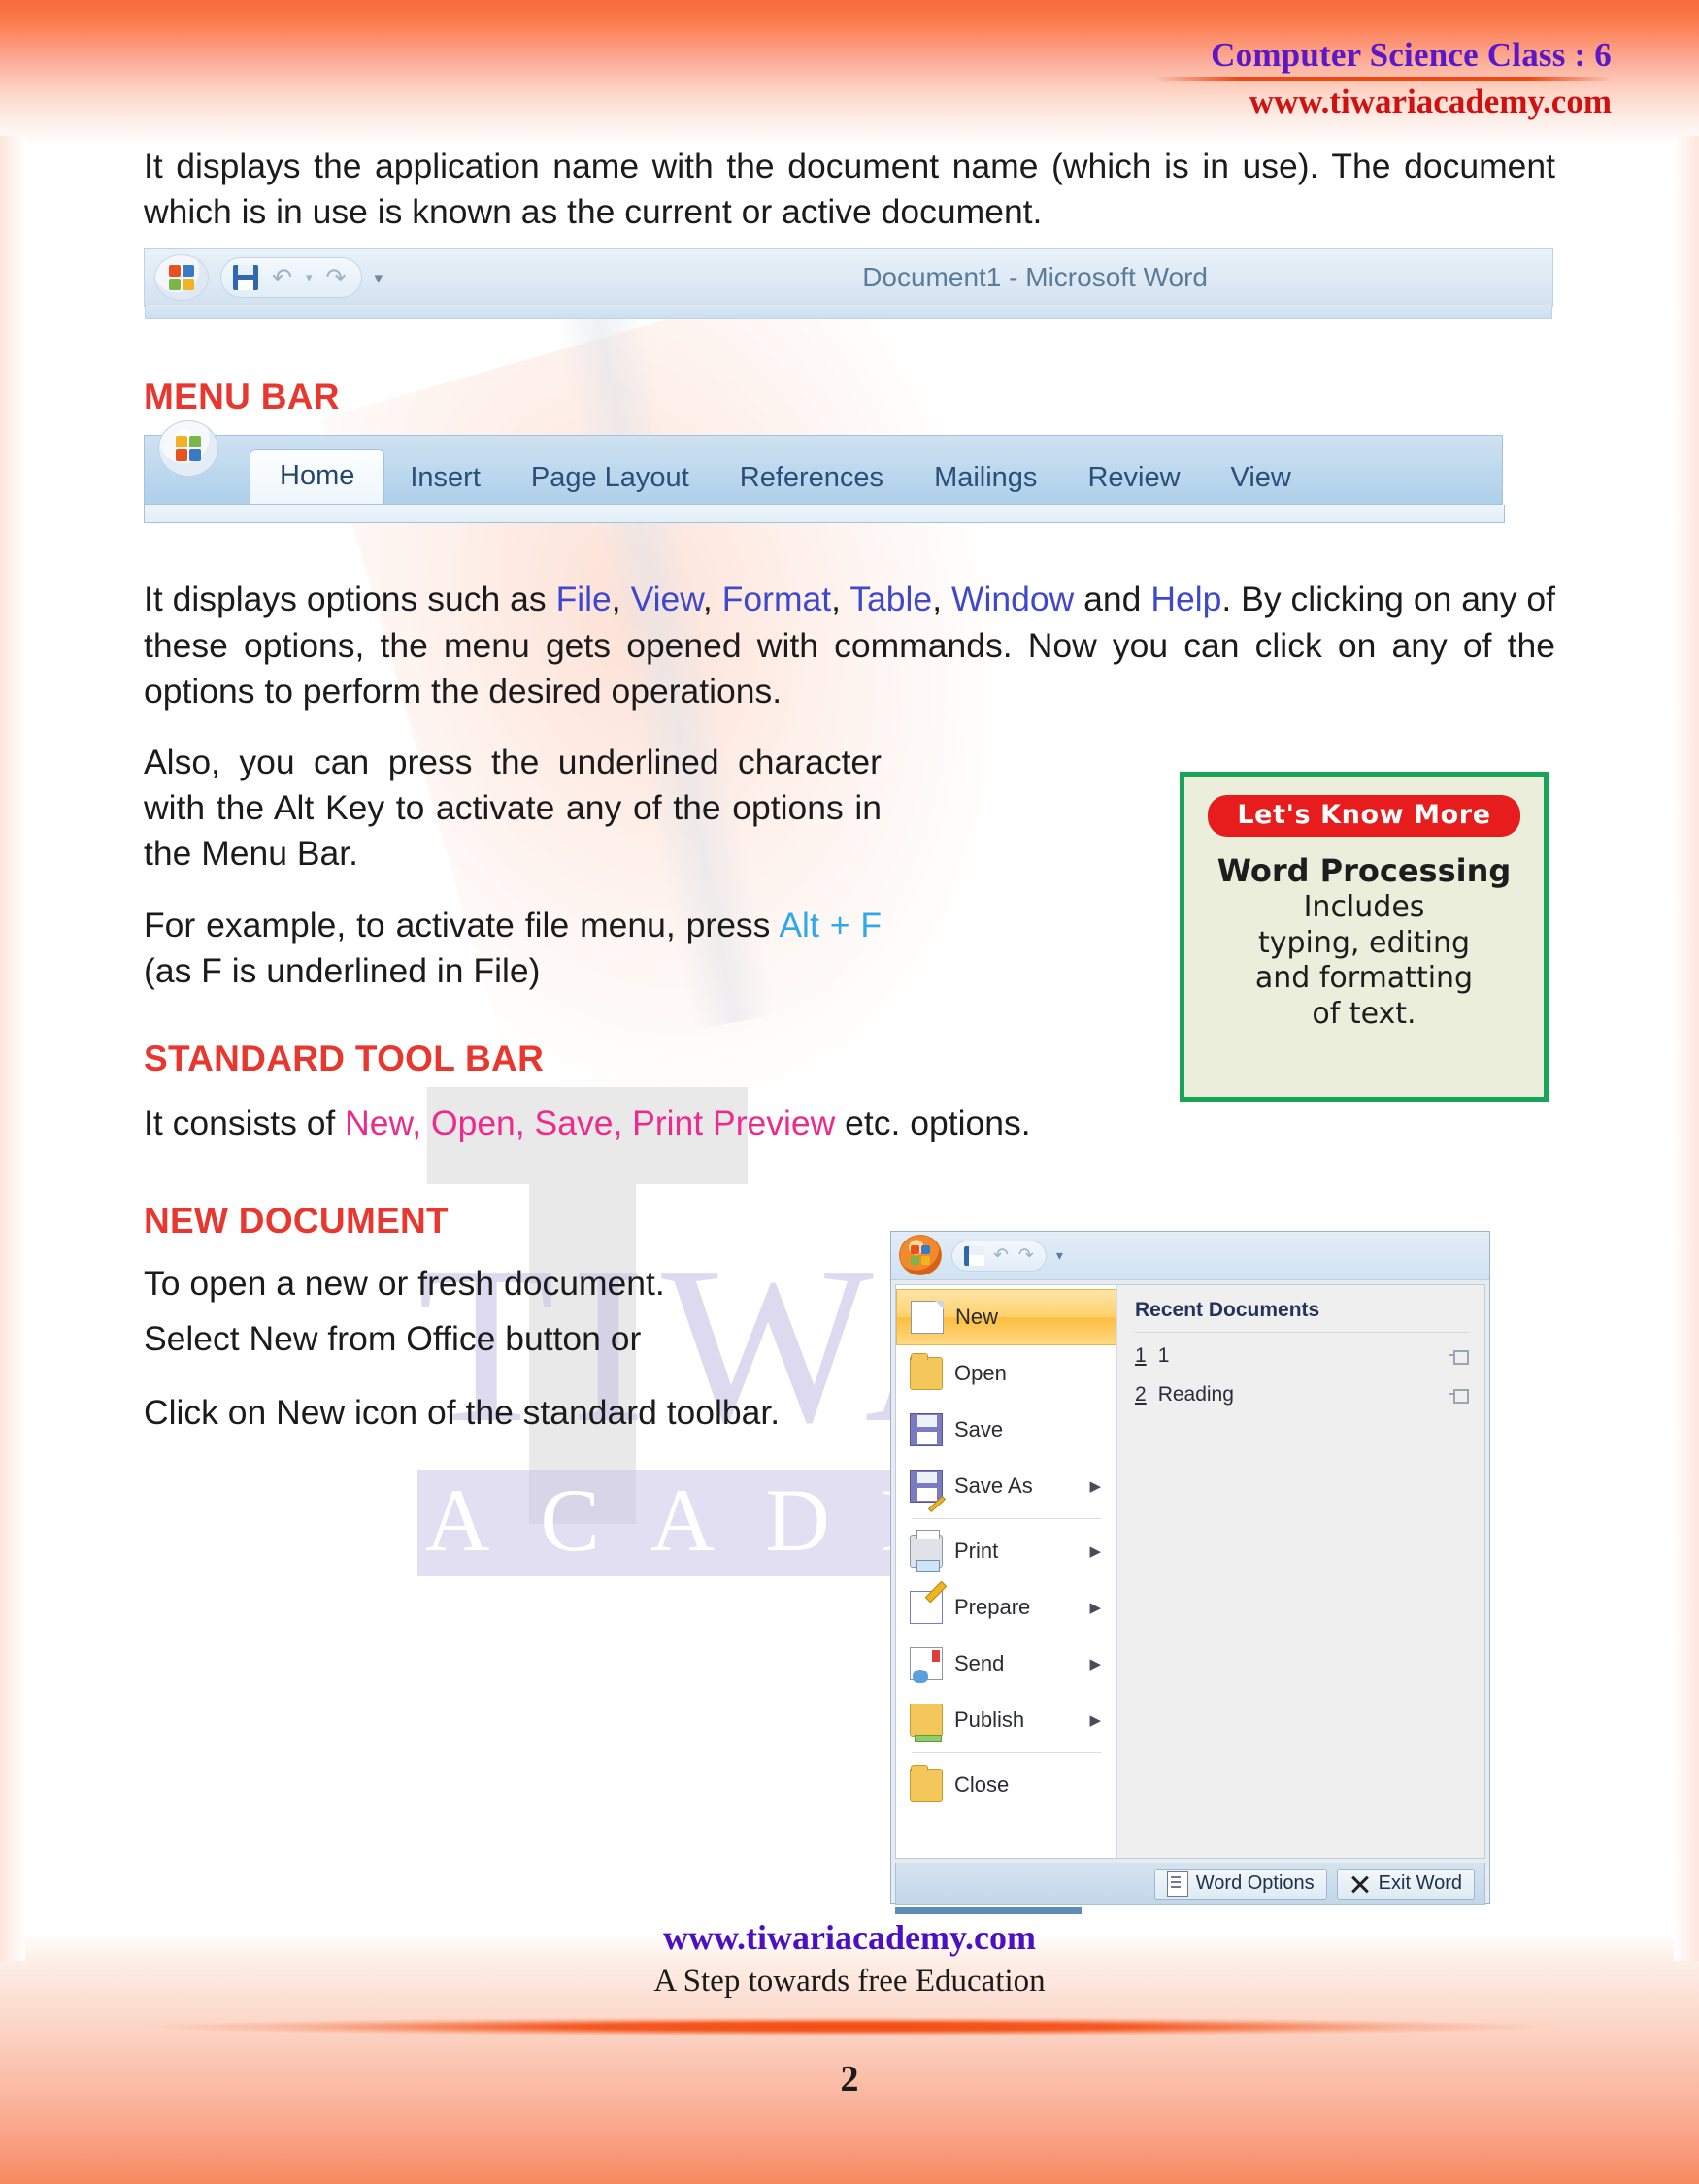 The height and width of the screenshot is (2184, 1699). What do you see at coordinates (350, 599) in the screenshot?
I see `menu-options-lead: It displays options such as` at bounding box center [350, 599].